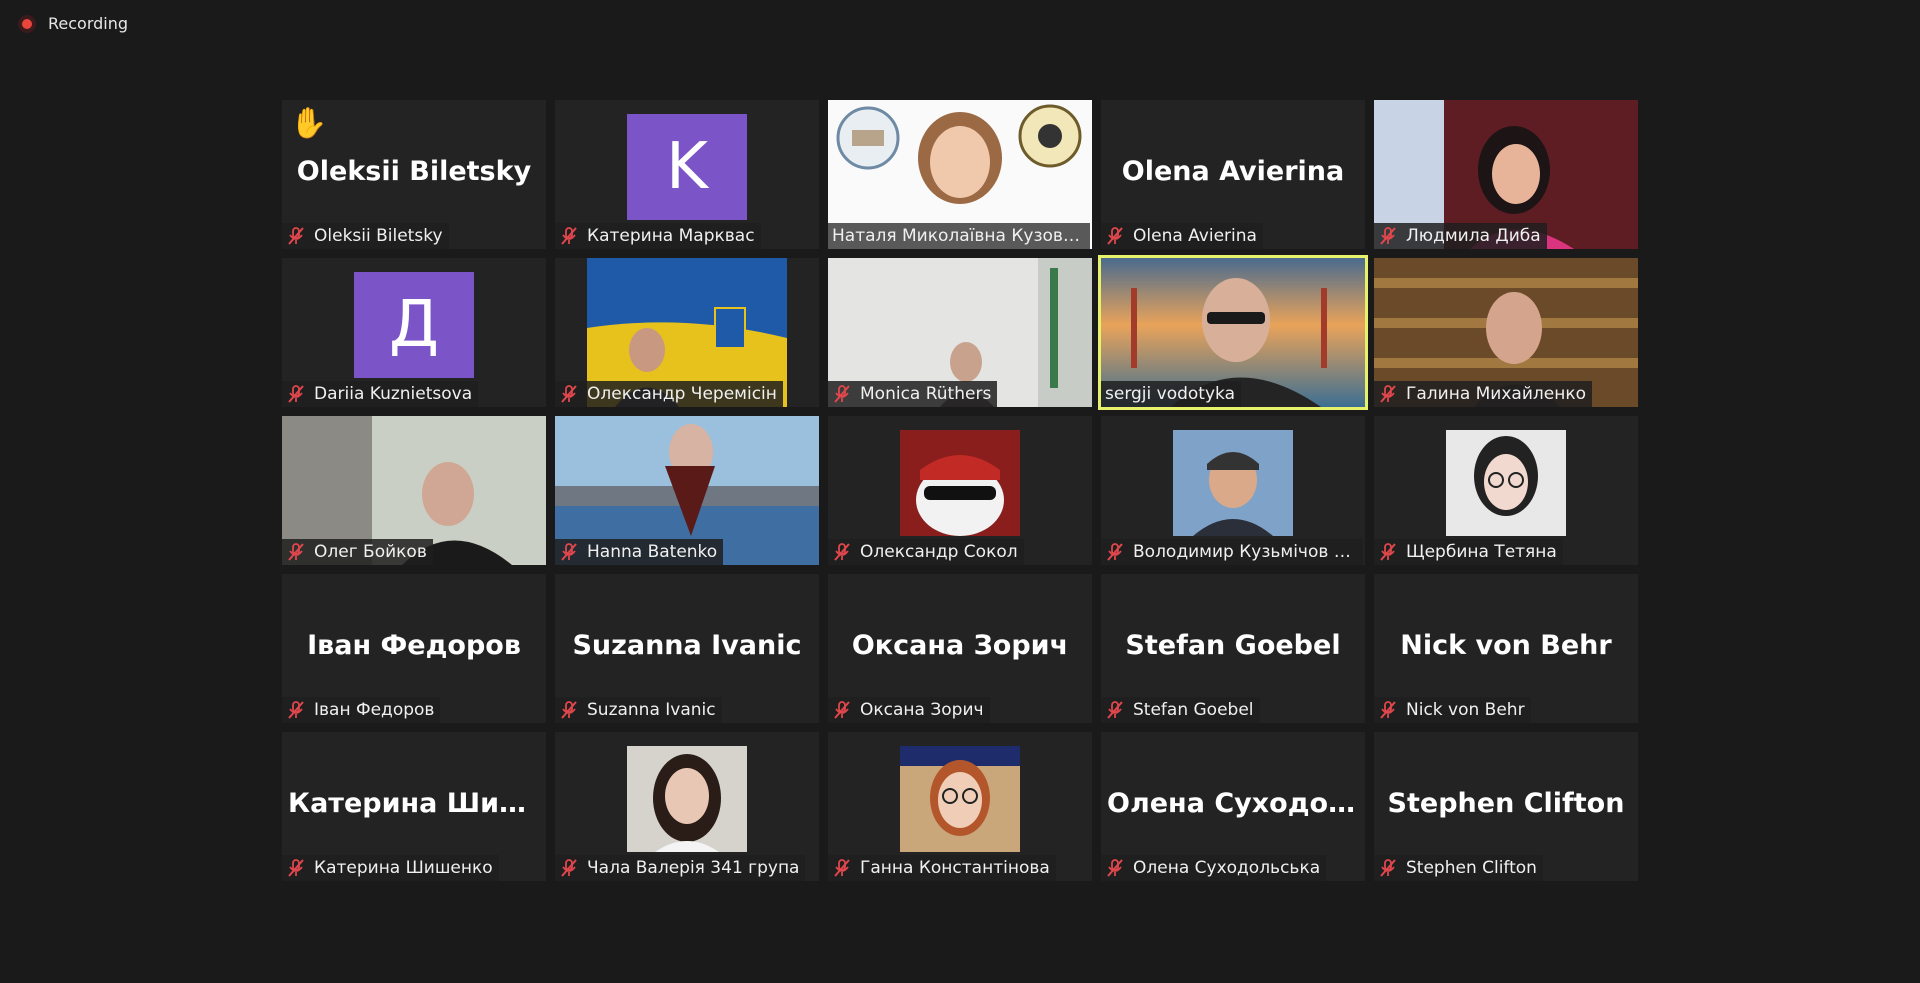 This screenshot has width=1920, height=983. I want to click on name-label: Олена Суходольська, so click(1214, 868).